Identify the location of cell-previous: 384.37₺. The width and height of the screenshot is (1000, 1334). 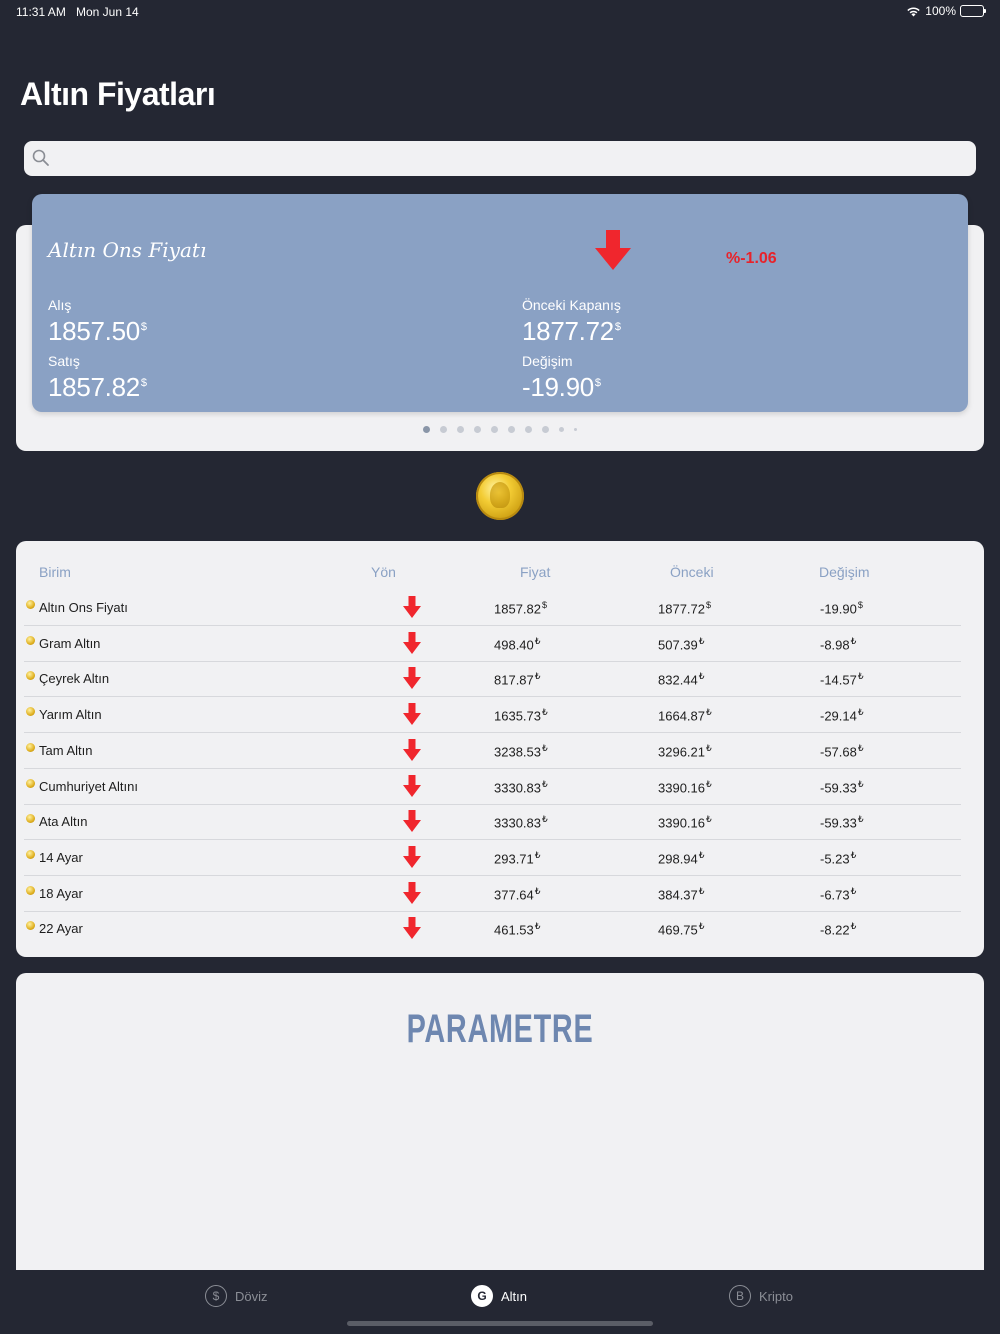
(681, 893).